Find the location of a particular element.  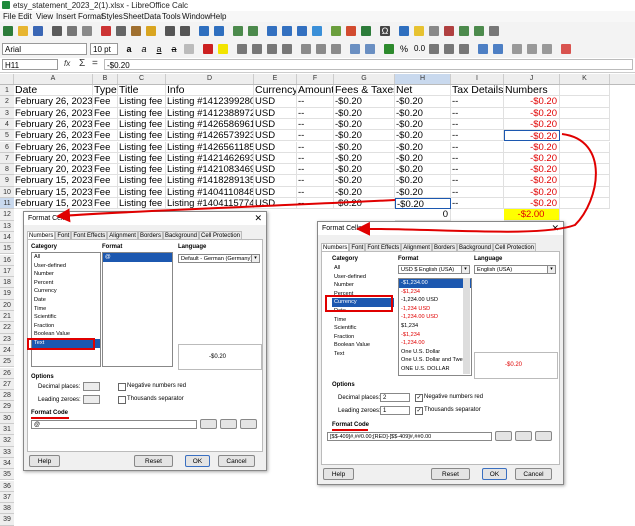

row-header: 38 is located at coordinates (7, 509).